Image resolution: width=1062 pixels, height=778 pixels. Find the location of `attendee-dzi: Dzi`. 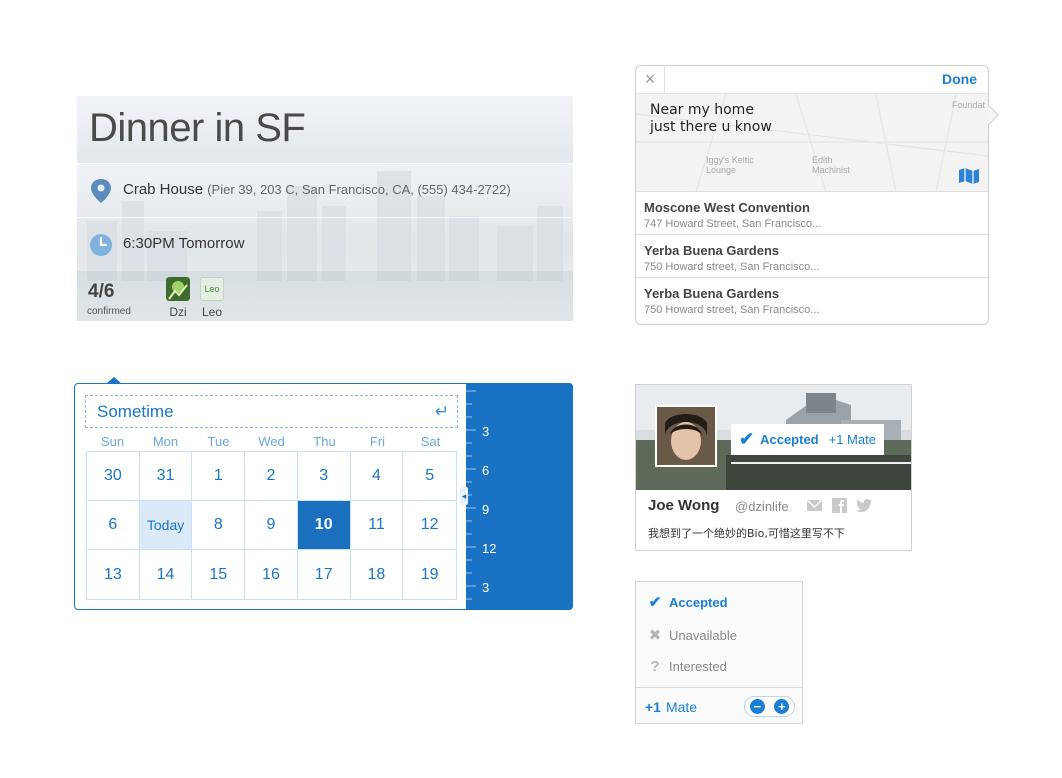

attendee-dzi: Dzi is located at coordinates (178, 298).